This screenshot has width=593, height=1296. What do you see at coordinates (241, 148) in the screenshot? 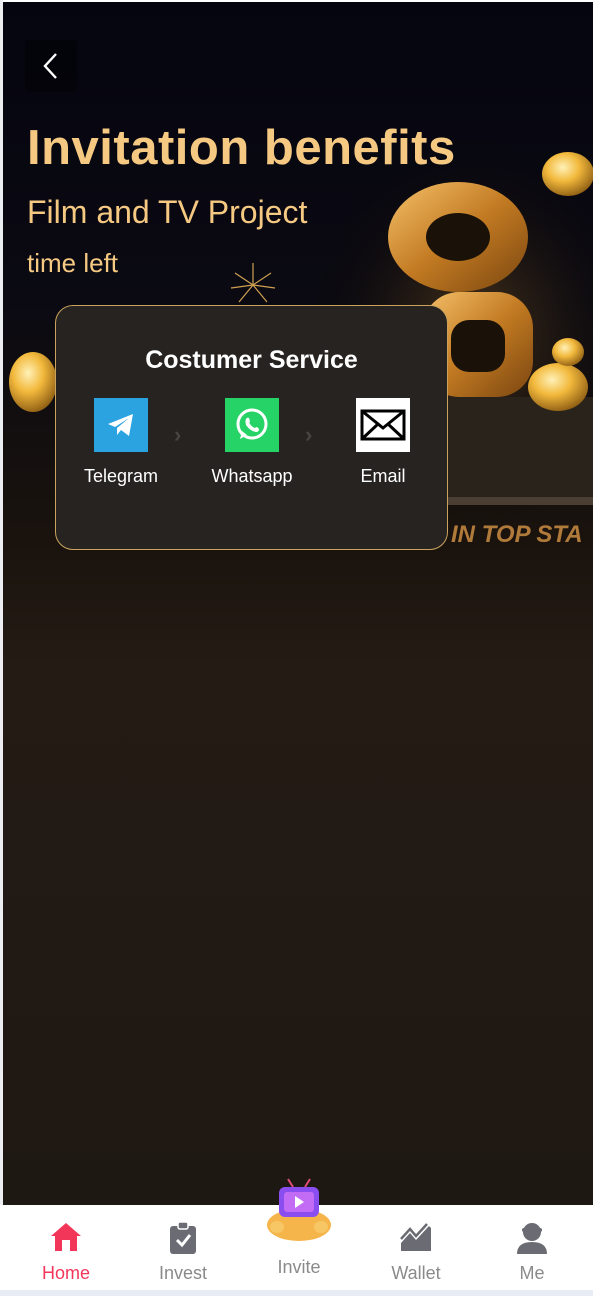
I see `page-title: Invitation benefits` at bounding box center [241, 148].